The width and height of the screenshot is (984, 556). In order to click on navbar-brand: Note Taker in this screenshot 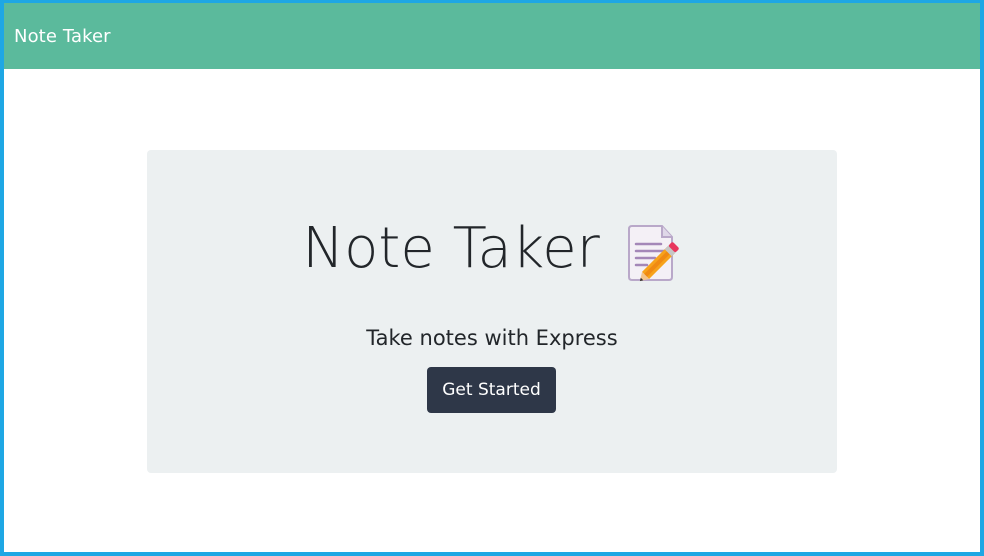, I will do `click(62, 36)`.